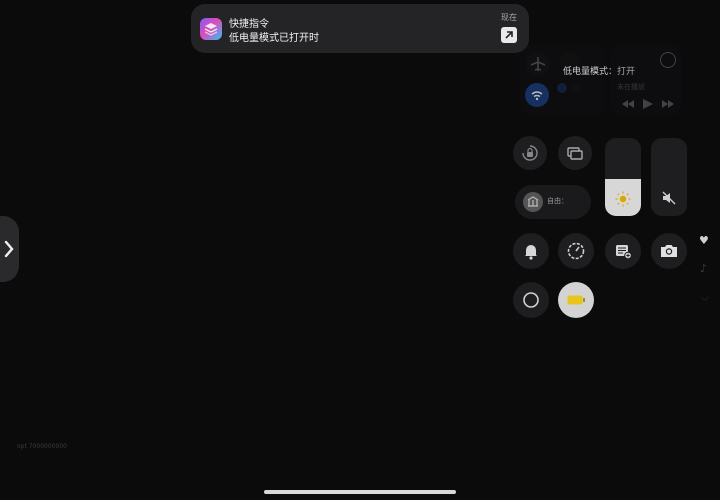 The width and height of the screenshot is (720, 500). I want to click on brightness-slider, so click(623, 177).